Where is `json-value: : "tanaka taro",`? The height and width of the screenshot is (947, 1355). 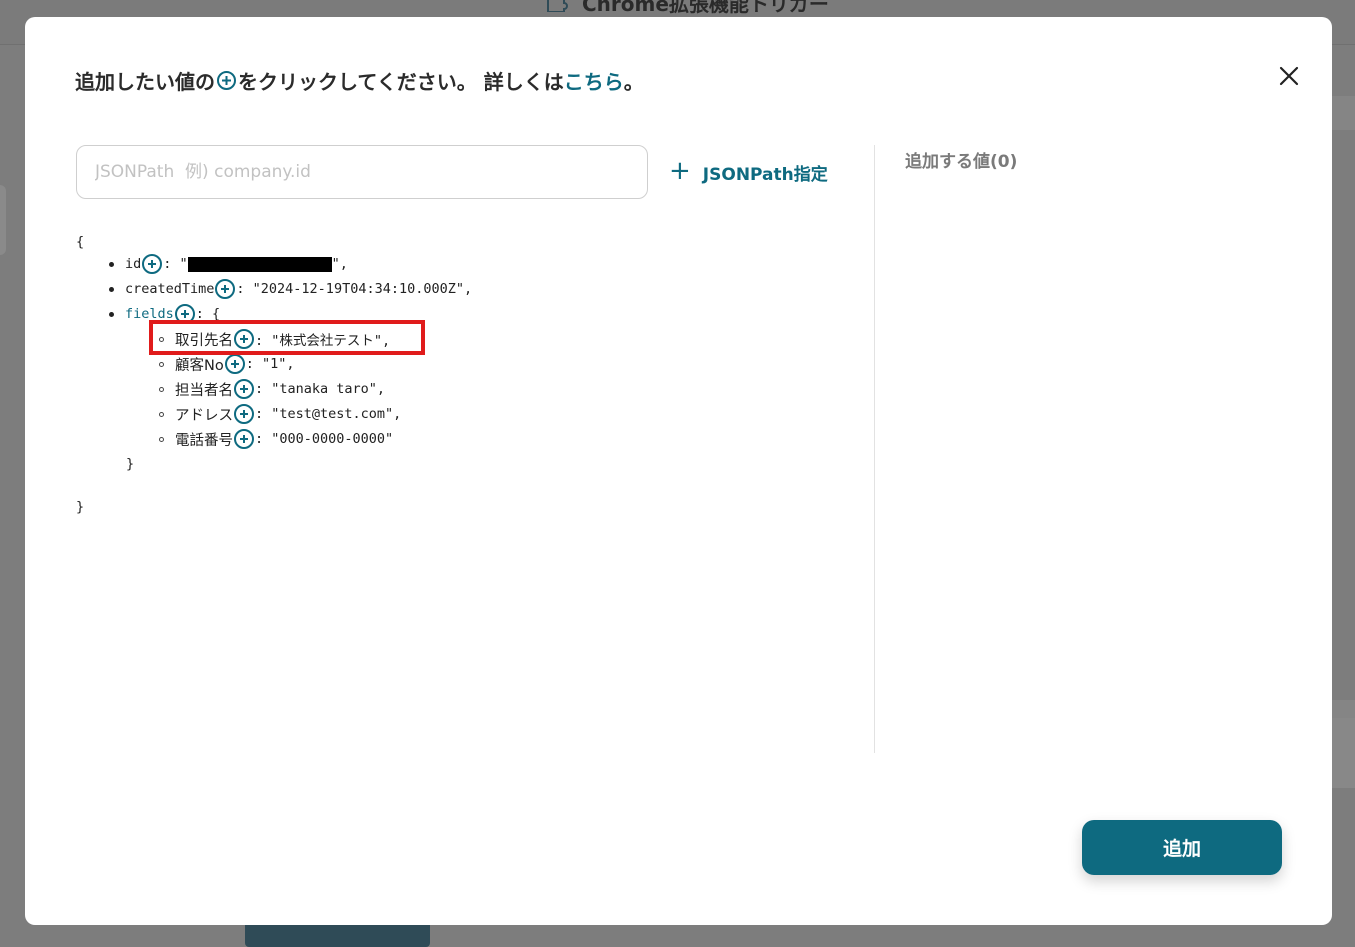 json-value: : "tanaka taro", is located at coordinates (320, 389).